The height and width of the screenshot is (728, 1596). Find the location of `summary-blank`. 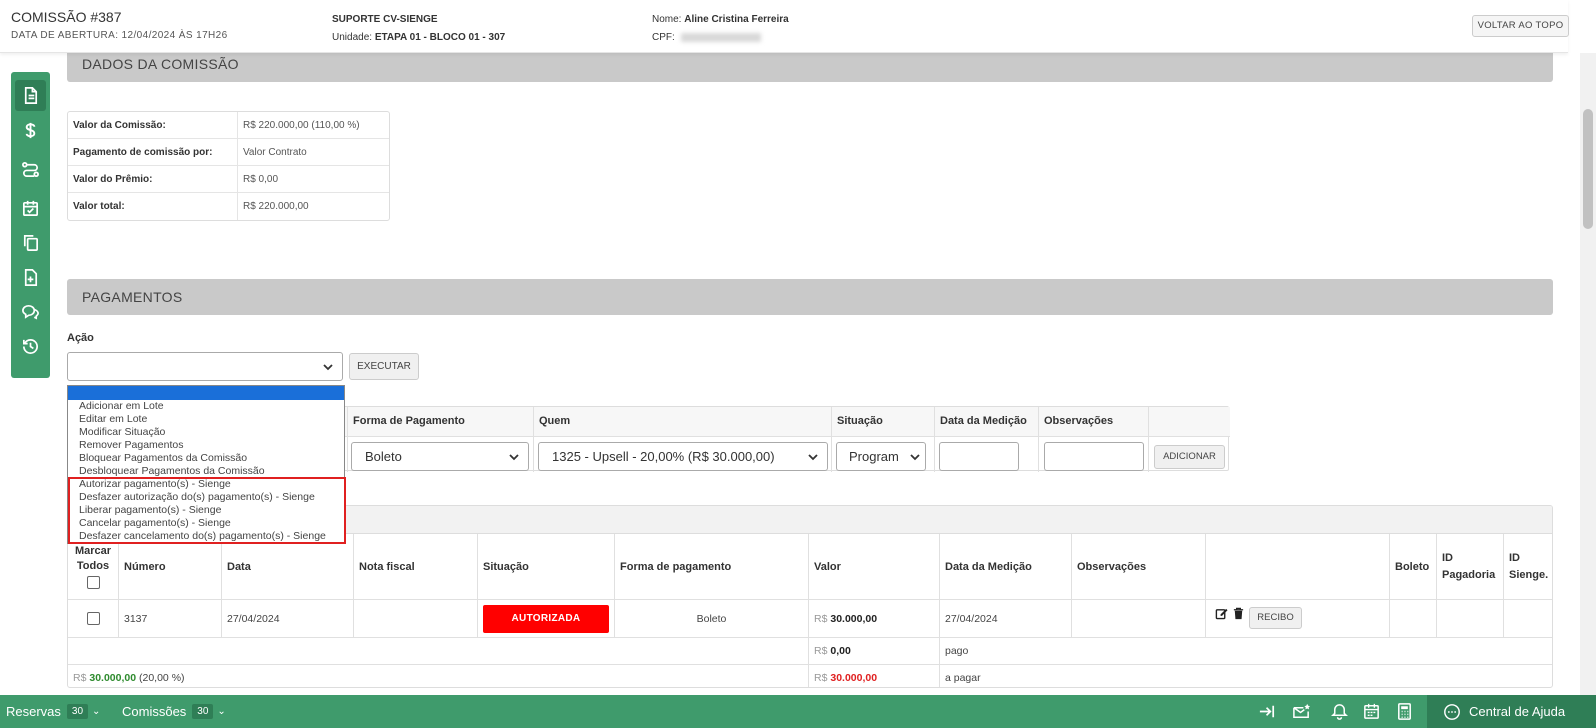

summary-blank is located at coordinates (438, 651).